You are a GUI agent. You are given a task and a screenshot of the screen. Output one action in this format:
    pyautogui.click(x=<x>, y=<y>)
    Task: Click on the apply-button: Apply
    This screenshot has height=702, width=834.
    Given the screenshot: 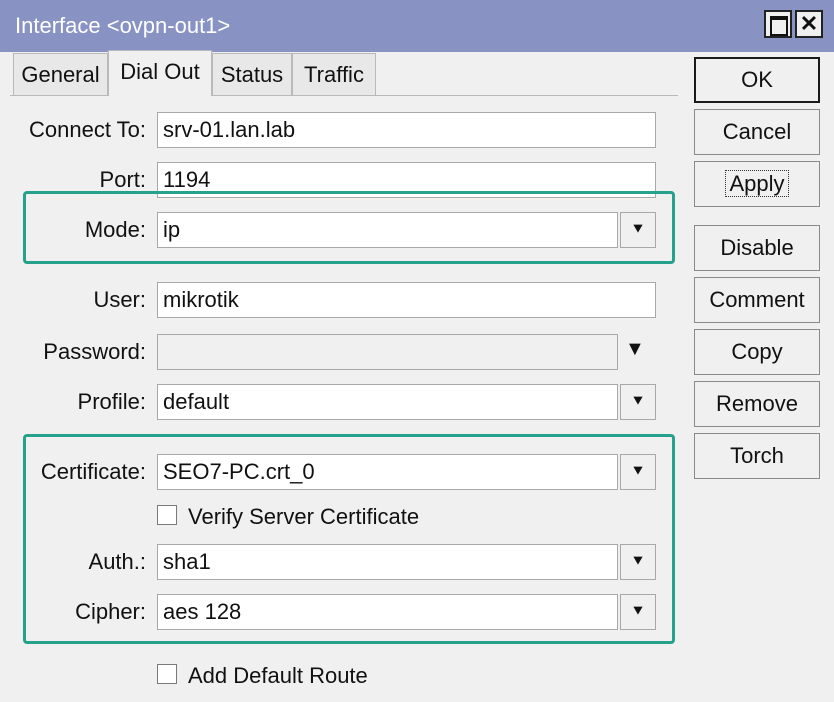 What is the action you would take?
    pyautogui.click(x=757, y=184)
    